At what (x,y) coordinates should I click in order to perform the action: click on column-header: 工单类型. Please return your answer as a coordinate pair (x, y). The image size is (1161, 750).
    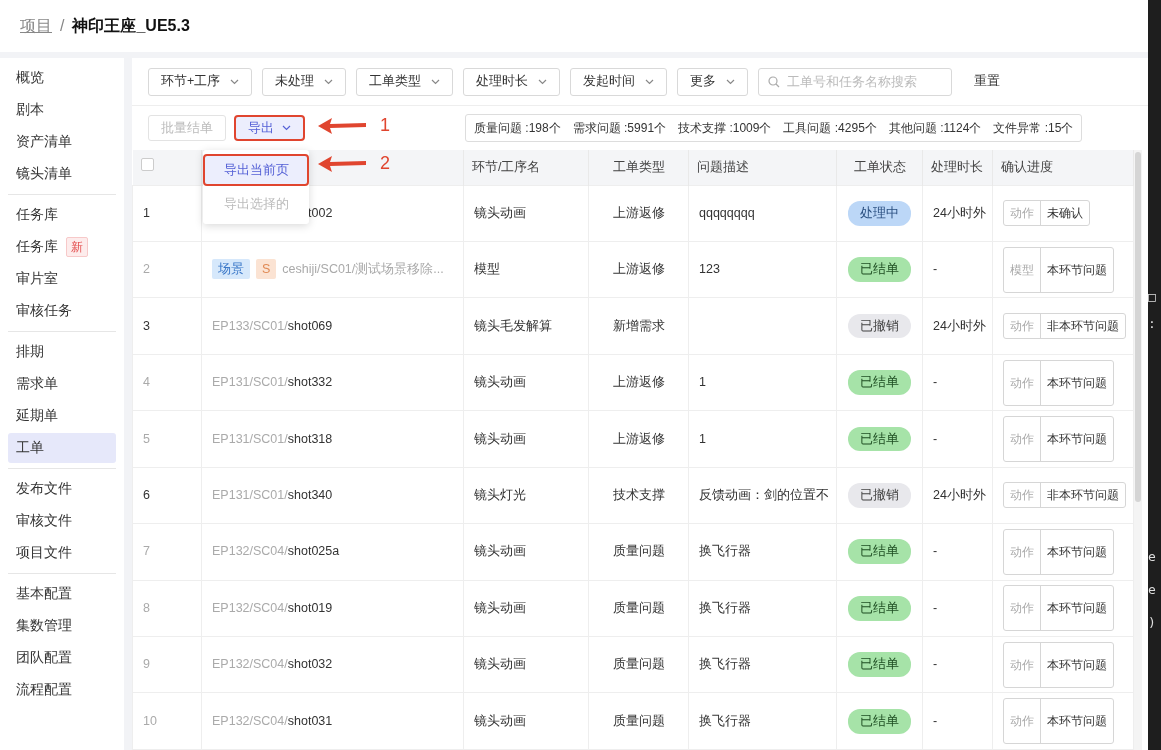
    Looking at the image, I should click on (638, 167).